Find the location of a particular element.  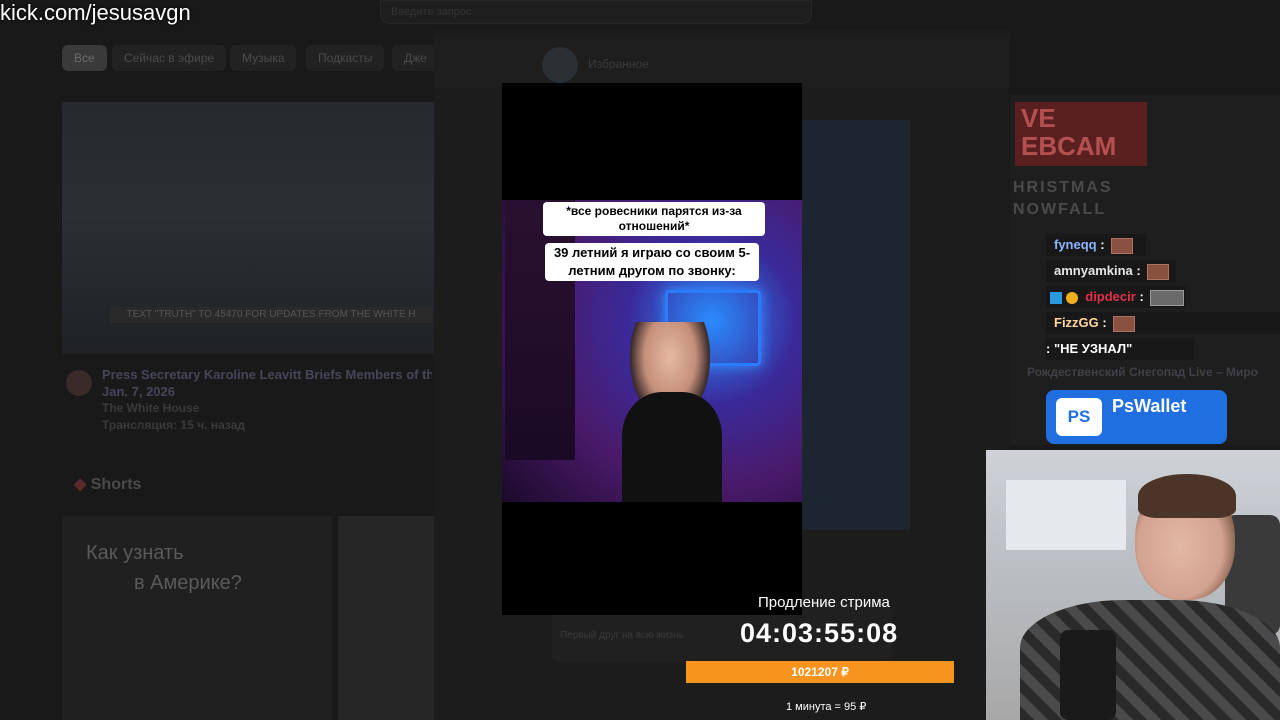

chat-message: dipdecir : is located at coordinates (1116, 297).